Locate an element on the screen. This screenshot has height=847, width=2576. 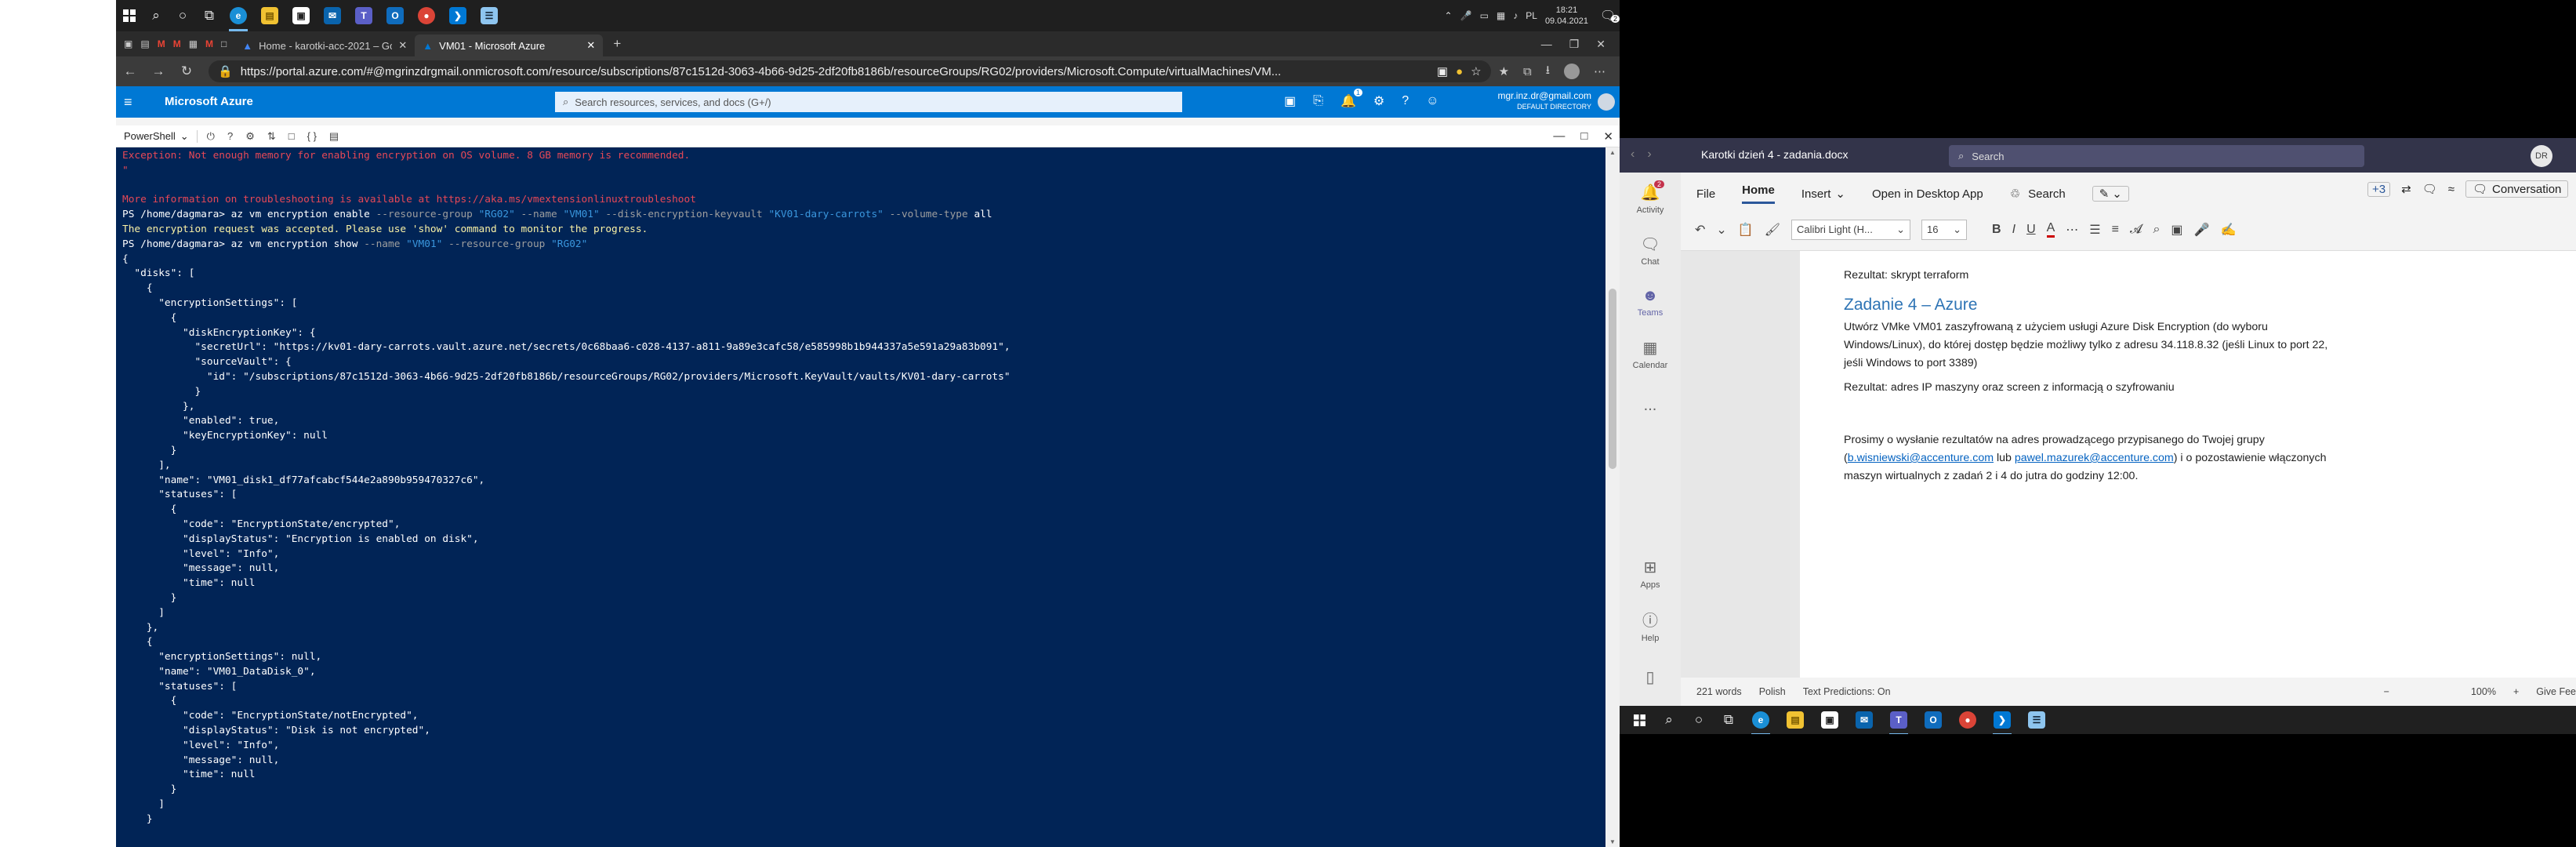
bullets-icon: ☰ is located at coordinates (2094, 230).